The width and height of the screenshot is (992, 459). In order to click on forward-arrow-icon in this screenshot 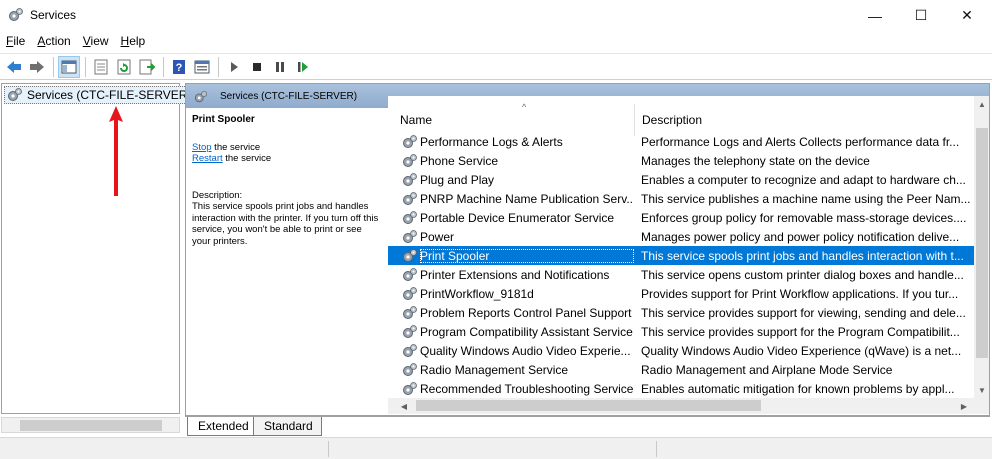, I will do `click(37, 66)`.